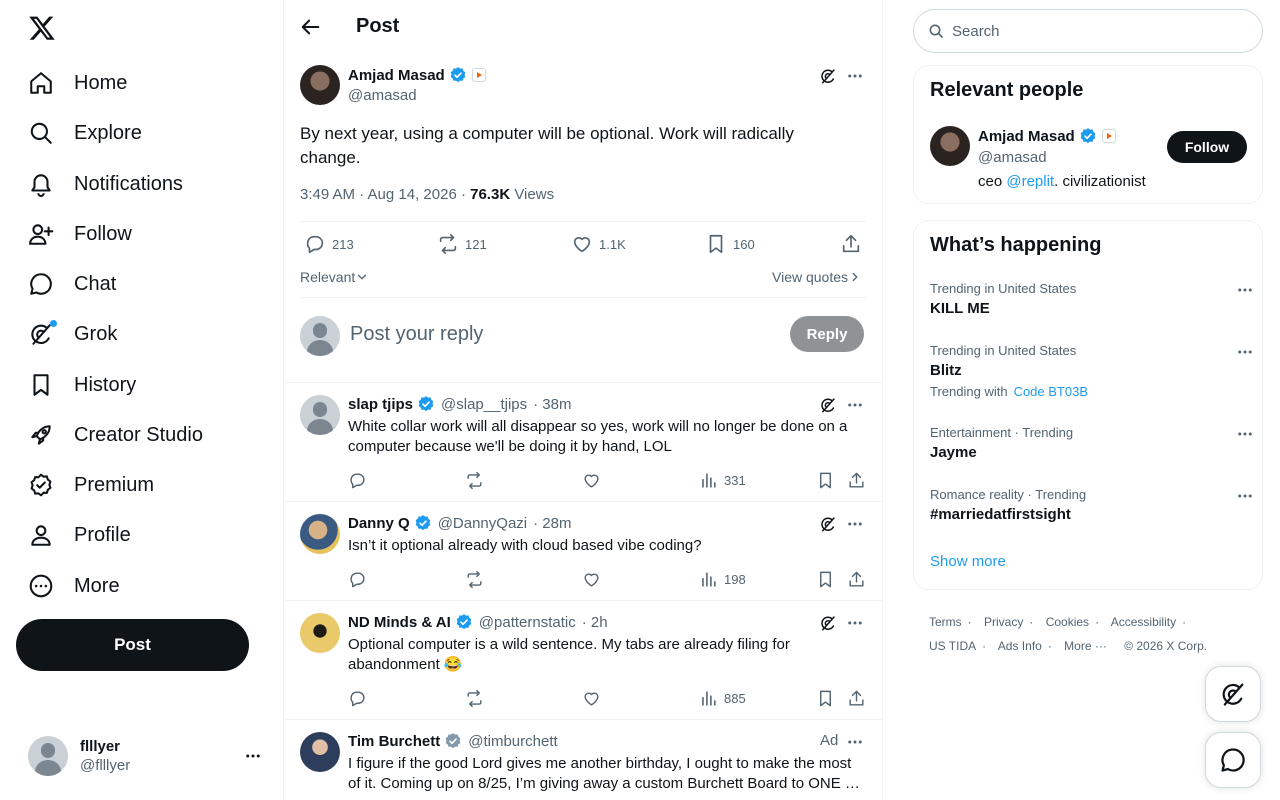 The image size is (1280, 800). Describe the element at coordinates (484, 404) in the screenshot. I see `reply-author-handle: @slap__tjips` at that location.